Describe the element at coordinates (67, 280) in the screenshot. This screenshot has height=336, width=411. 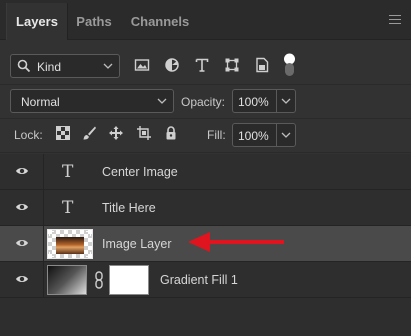
I see `gradient-thumbnail` at that location.